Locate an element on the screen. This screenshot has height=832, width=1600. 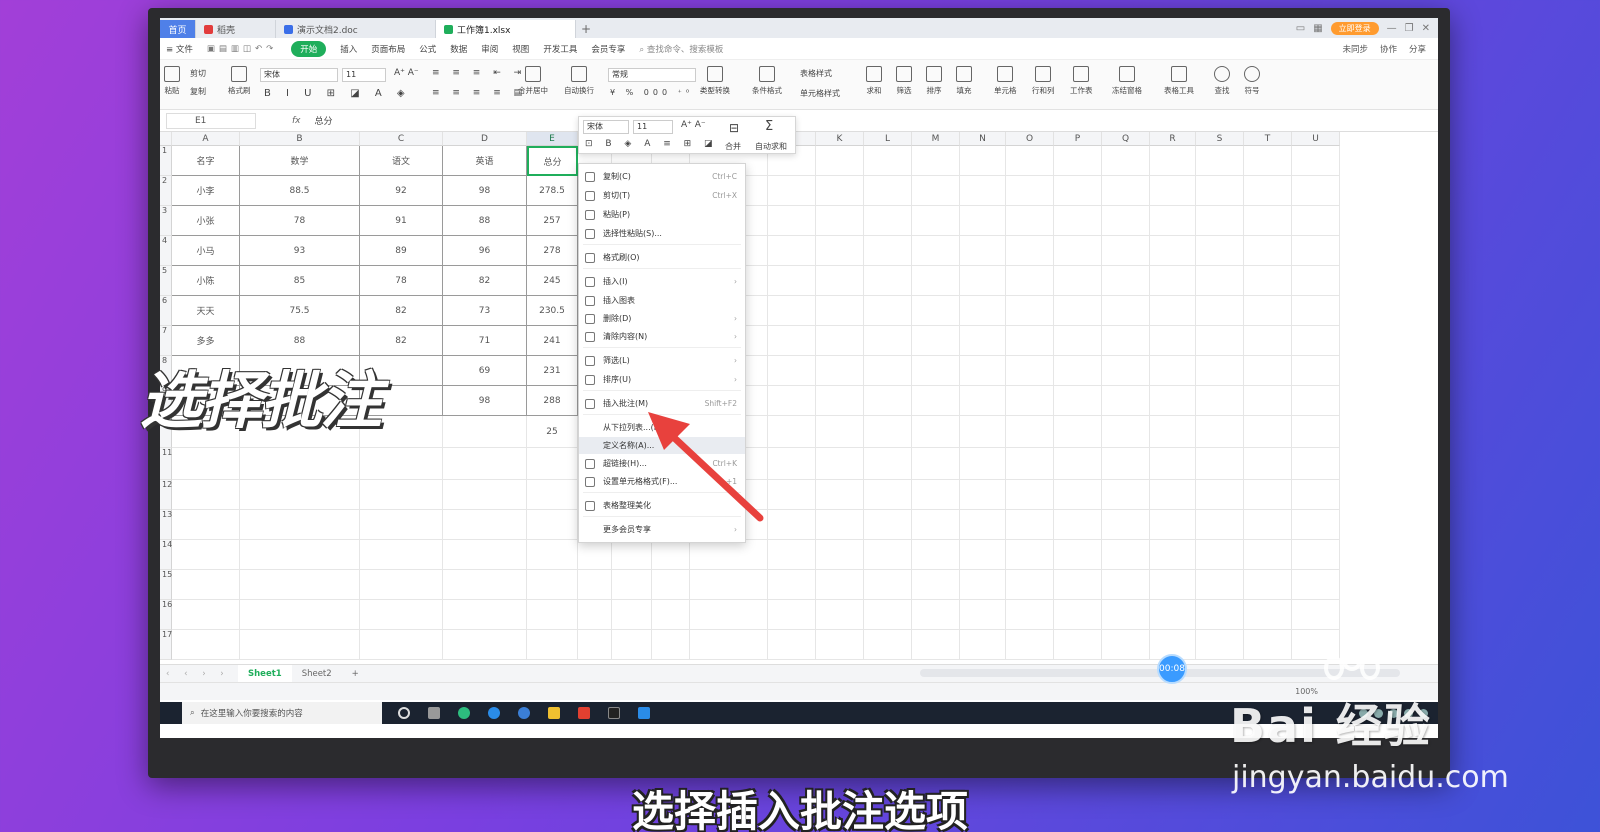
context-menu-item: 复制(C) Ctrl+C is located at coordinates (662, 176).